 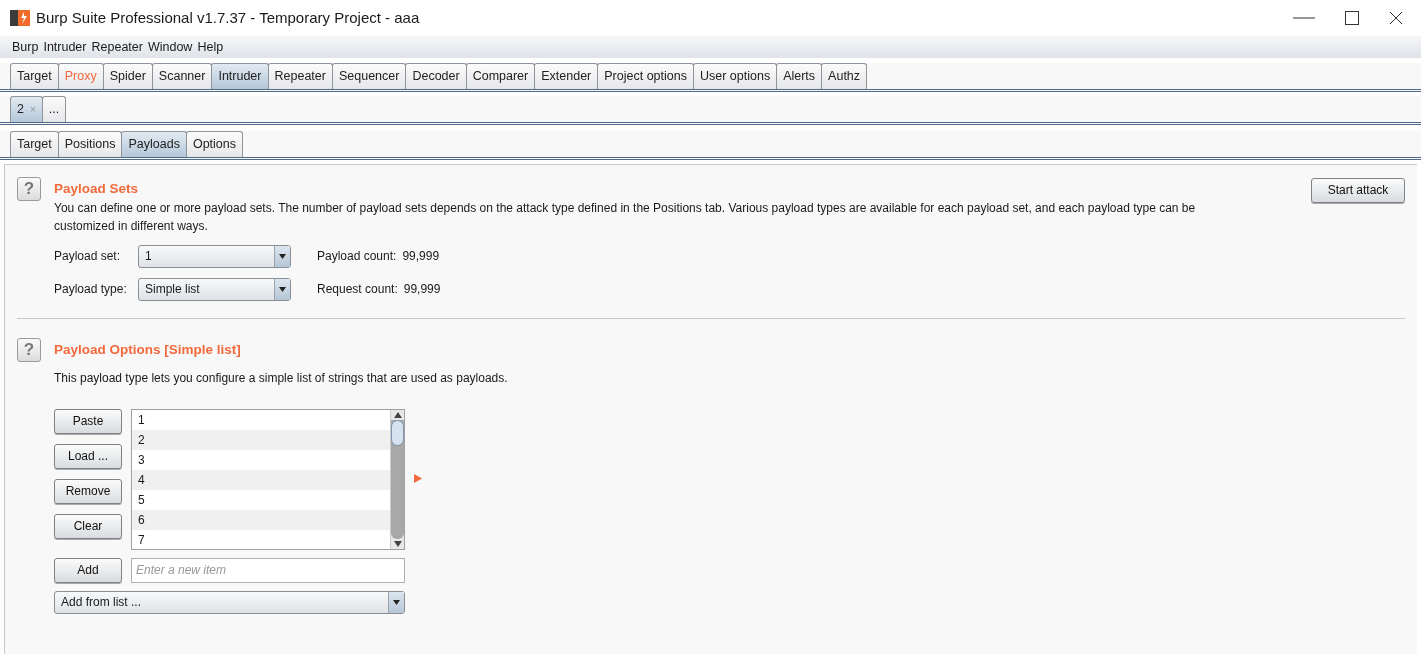 What do you see at coordinates (91, 289) in the screenshot?
I see `field-label: Payload type:` at bounding box center [91, 289].